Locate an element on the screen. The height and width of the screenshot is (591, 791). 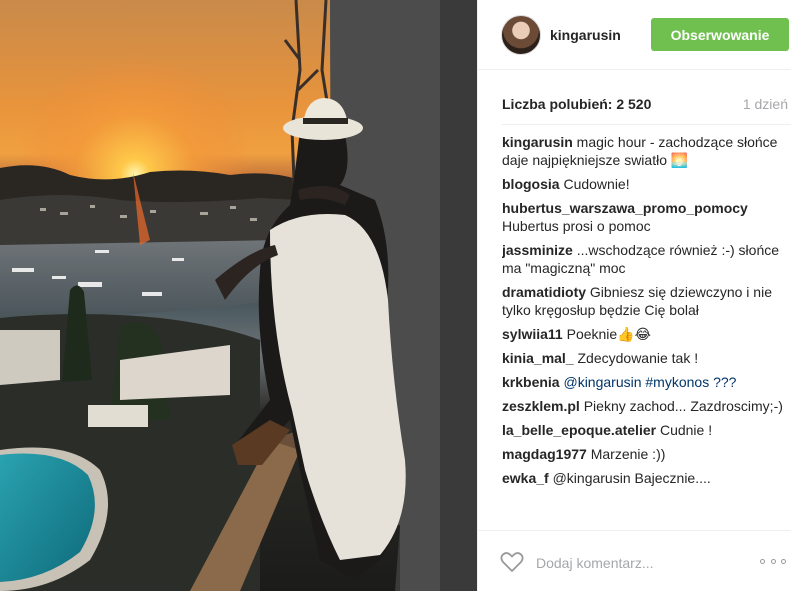
comment-author: kingarusin is located at coordinates (537, 142).